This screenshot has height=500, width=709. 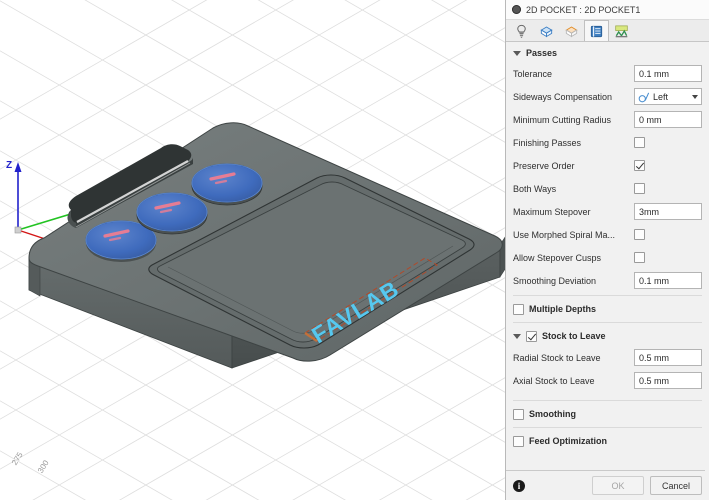 I want to click on row-axial-stock-to-leave: Axial Stock to Leave 0.5 mm, so click(x=607, y=380).